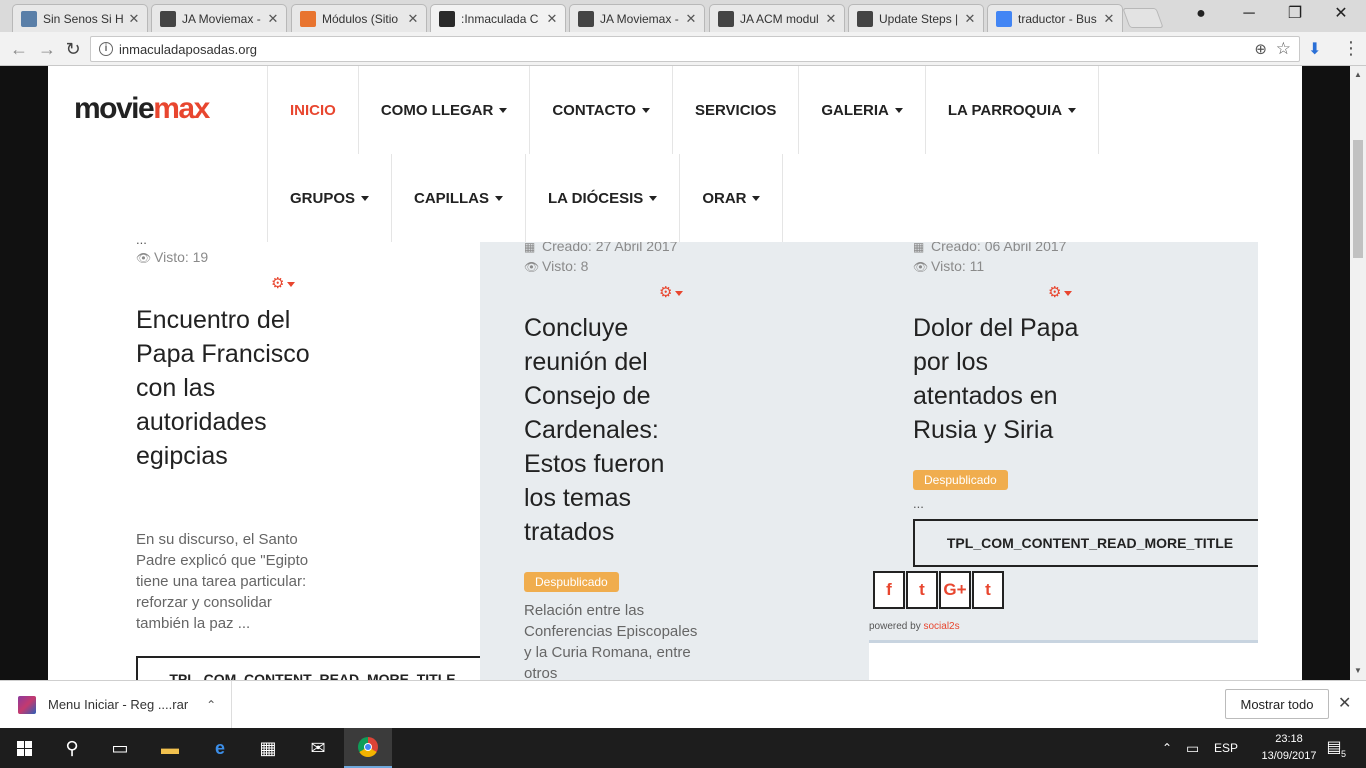  What do you see at coordinates (368, 748) in the screenshot?
I see `chrome-taskbar-icon` at bounding box center [368, 748].